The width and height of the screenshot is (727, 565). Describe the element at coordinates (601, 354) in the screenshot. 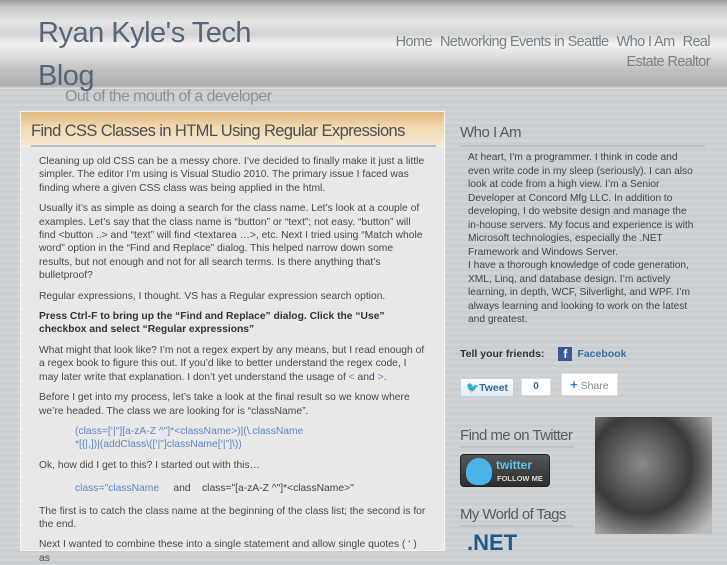

I see `facebook-link: Facebook` at that location.